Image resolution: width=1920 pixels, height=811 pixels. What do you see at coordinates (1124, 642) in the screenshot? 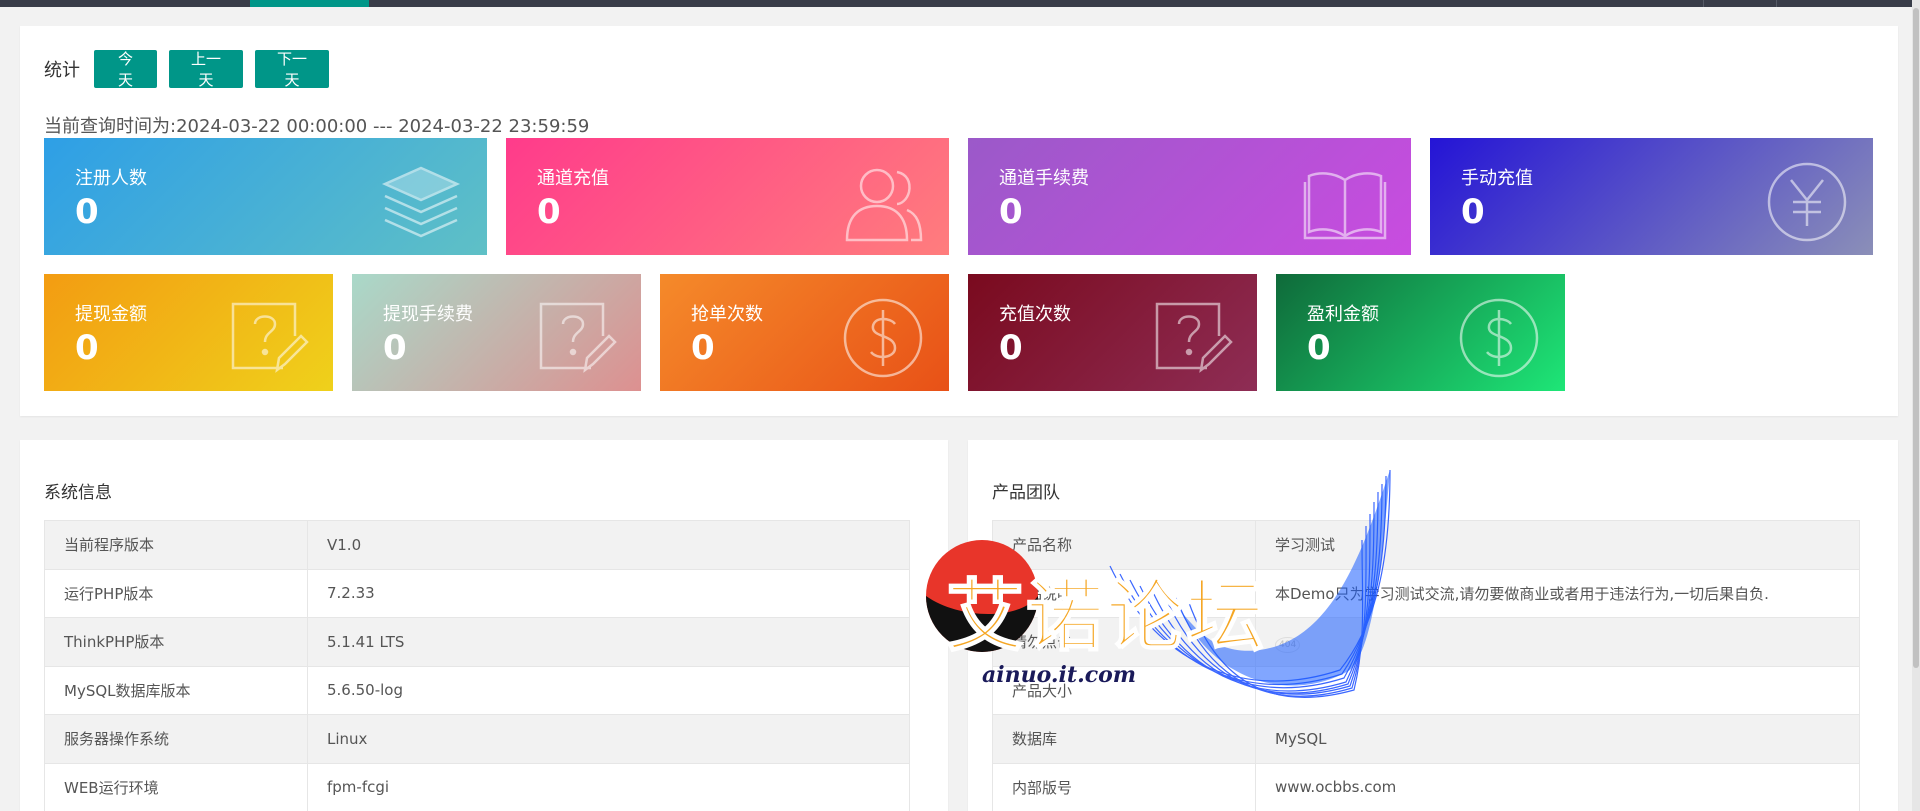
I see `row-key: 请勿点击` at bounding box center [1124, 642].